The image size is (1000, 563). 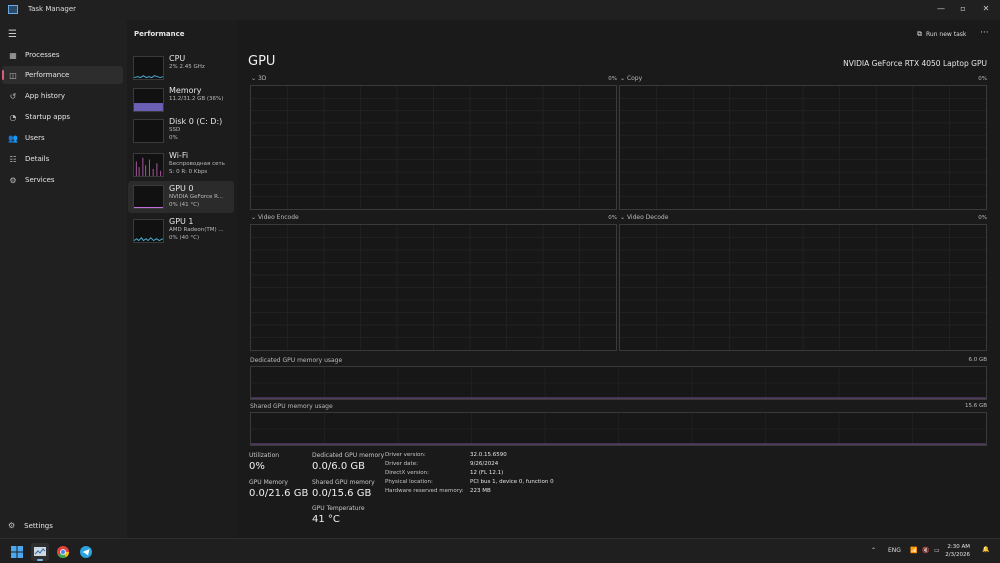 What do you see at coordinates (985, 549) in the screenshot?
I see `notification-icon: 🔔` at bounding box center [985, 549].